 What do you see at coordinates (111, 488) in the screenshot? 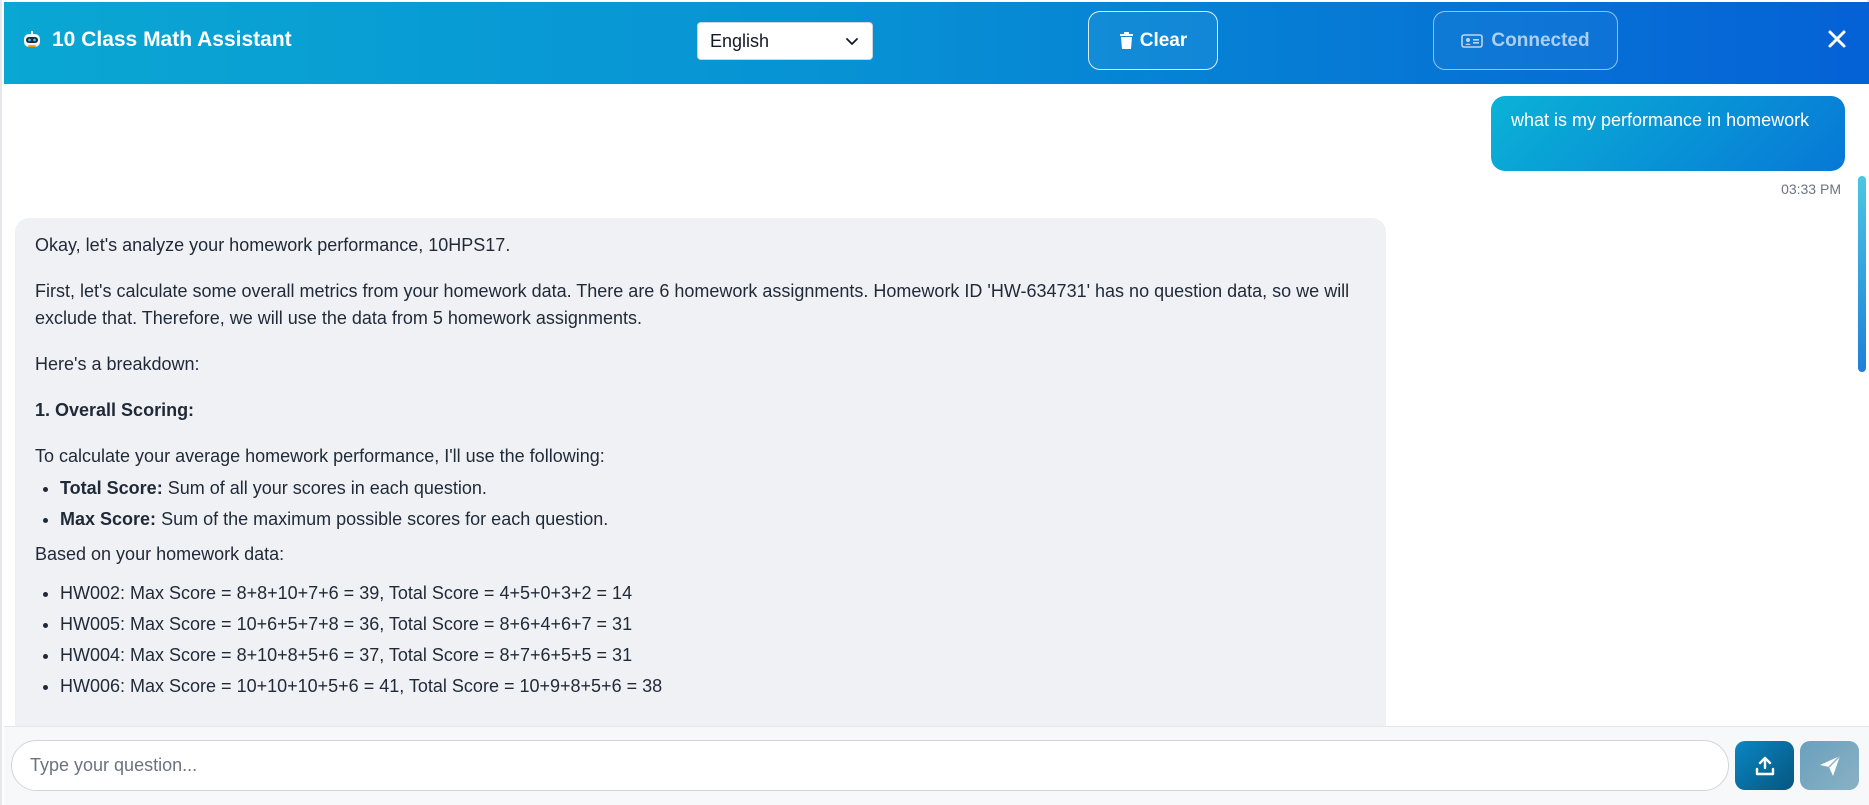
I see `definition-term: Total Score:` at bounding box center [111, 488].